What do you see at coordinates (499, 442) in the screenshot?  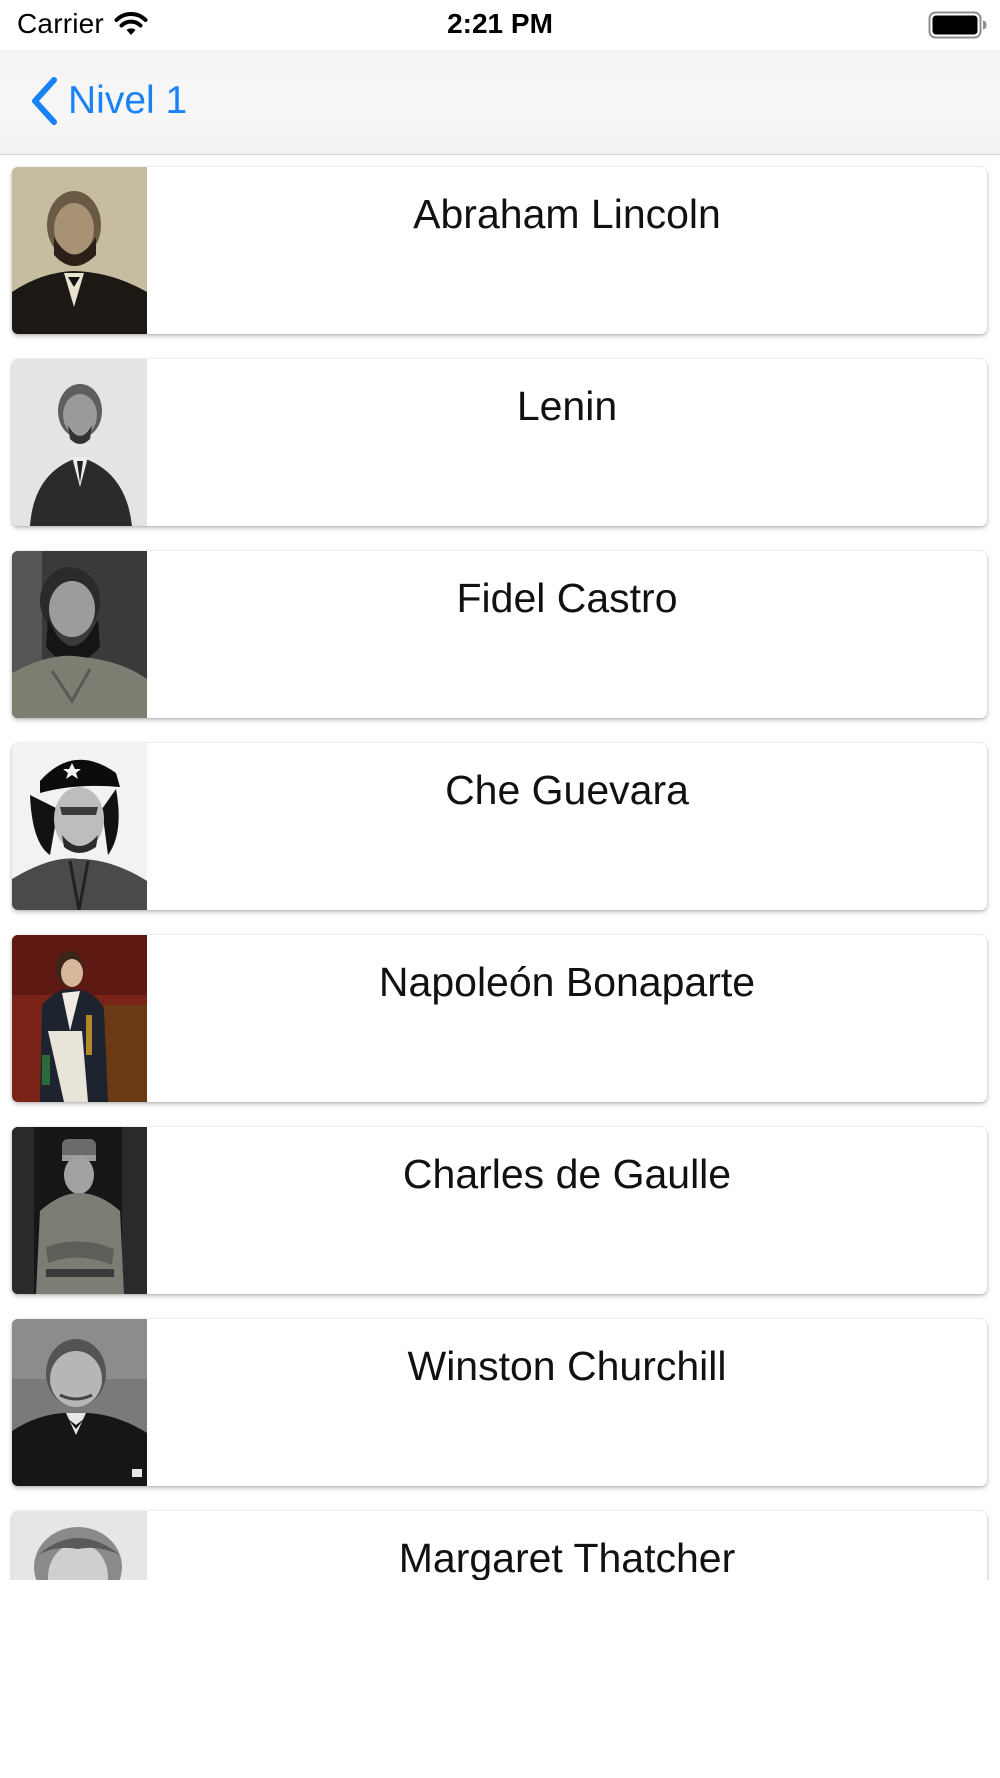 I see `list-item: Lenin` at bounding box center [499, 442].